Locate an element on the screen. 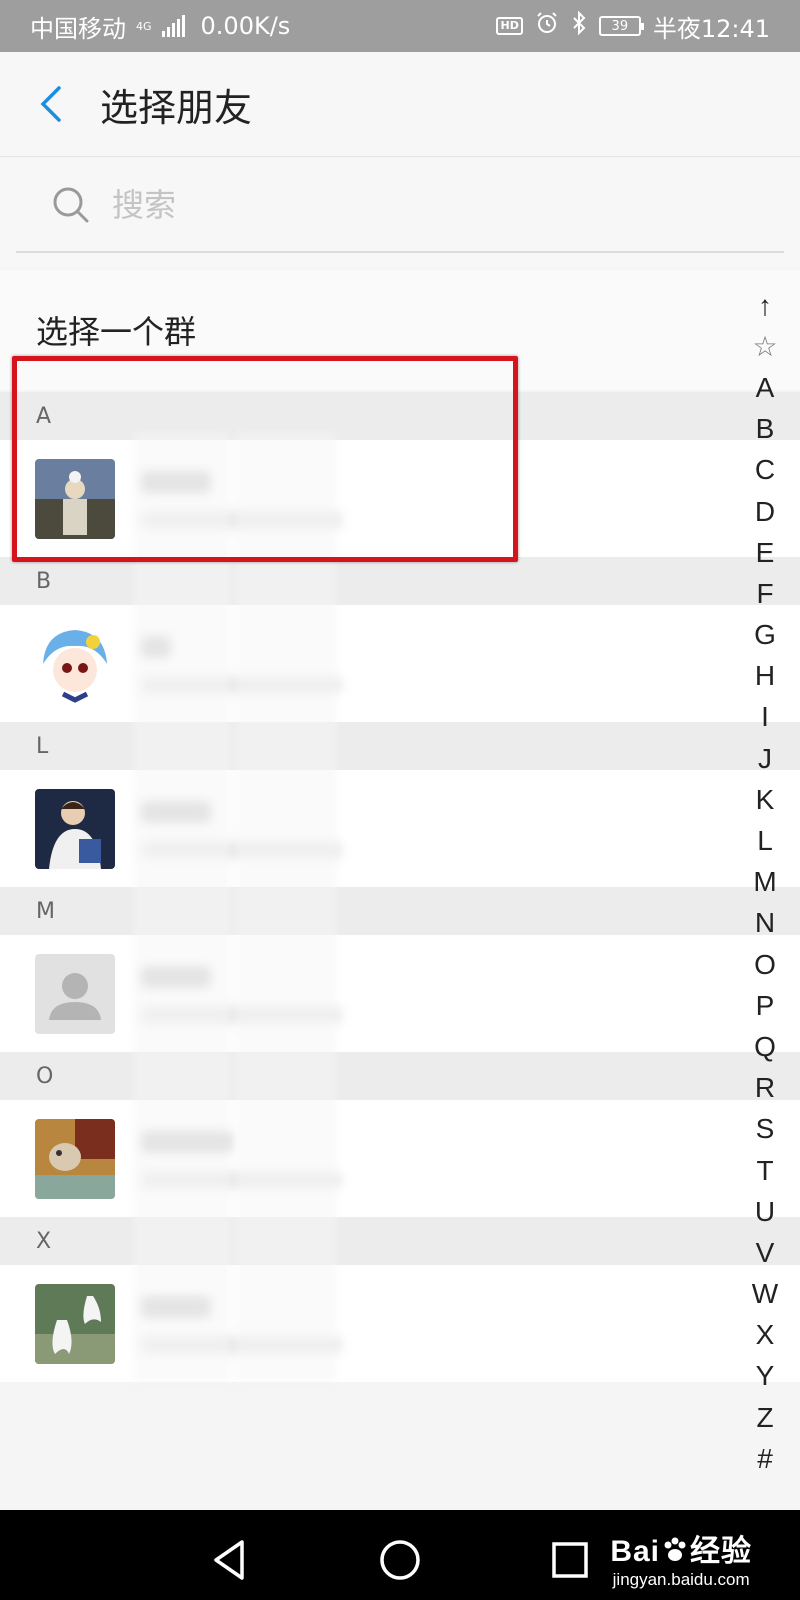 The image size is (800, 1600). nav-recents-button is located at coordinates (570, 1560).